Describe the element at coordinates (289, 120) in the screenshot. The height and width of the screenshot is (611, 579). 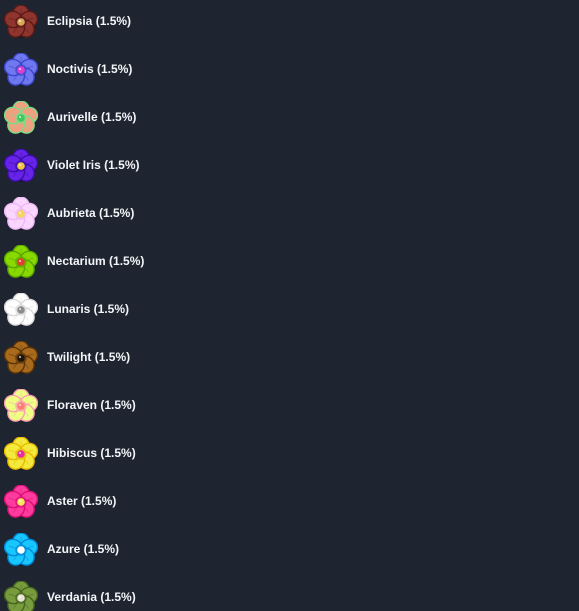
I see `list-item-aurivelle: Aurivelle (1.5%)` at that location.